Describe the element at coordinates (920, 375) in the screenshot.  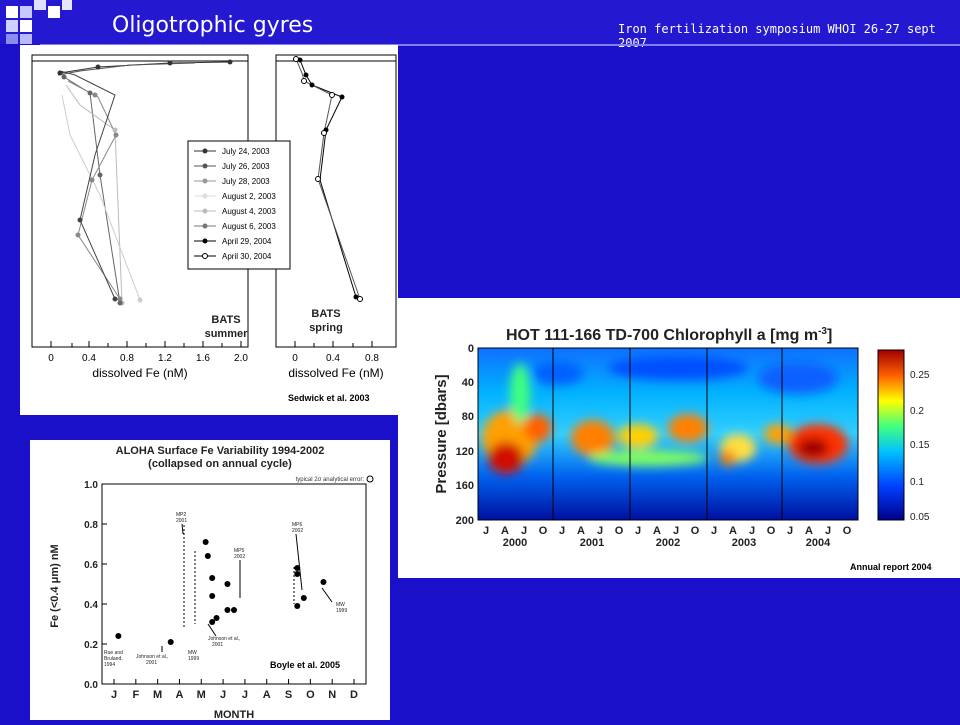
I see `colorbar-tick: 0.25` at that location.